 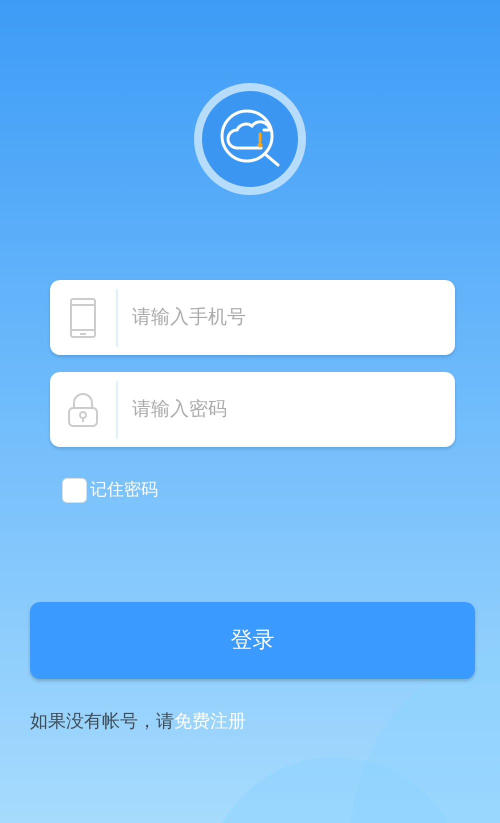 I want to click on login-button: 登录, so click(x=252, y=640).